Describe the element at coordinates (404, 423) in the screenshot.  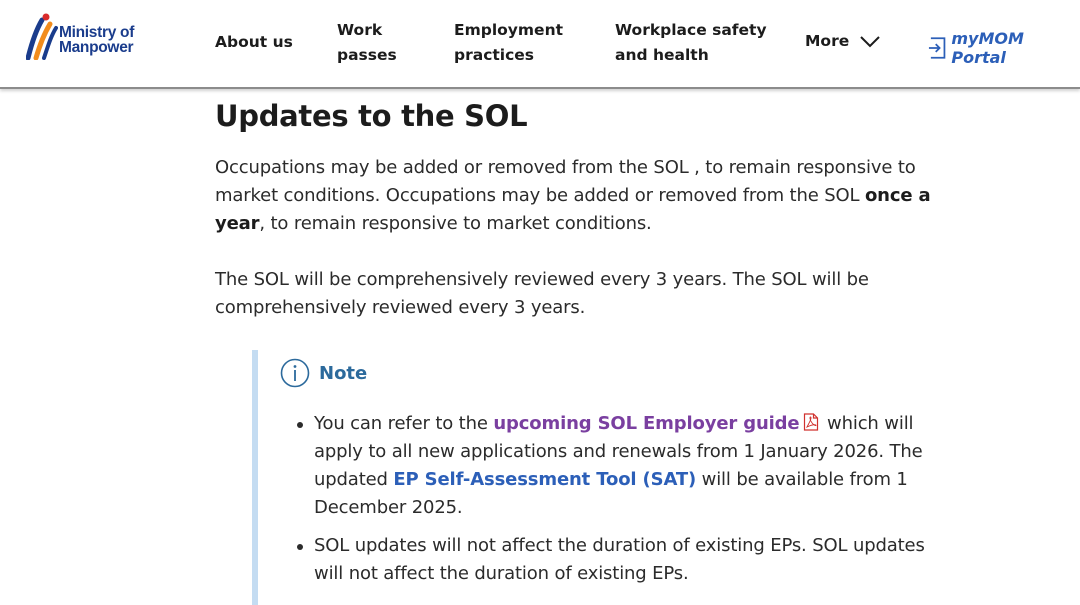
I see `note-item1-text-a: You can refer to the` at that location.